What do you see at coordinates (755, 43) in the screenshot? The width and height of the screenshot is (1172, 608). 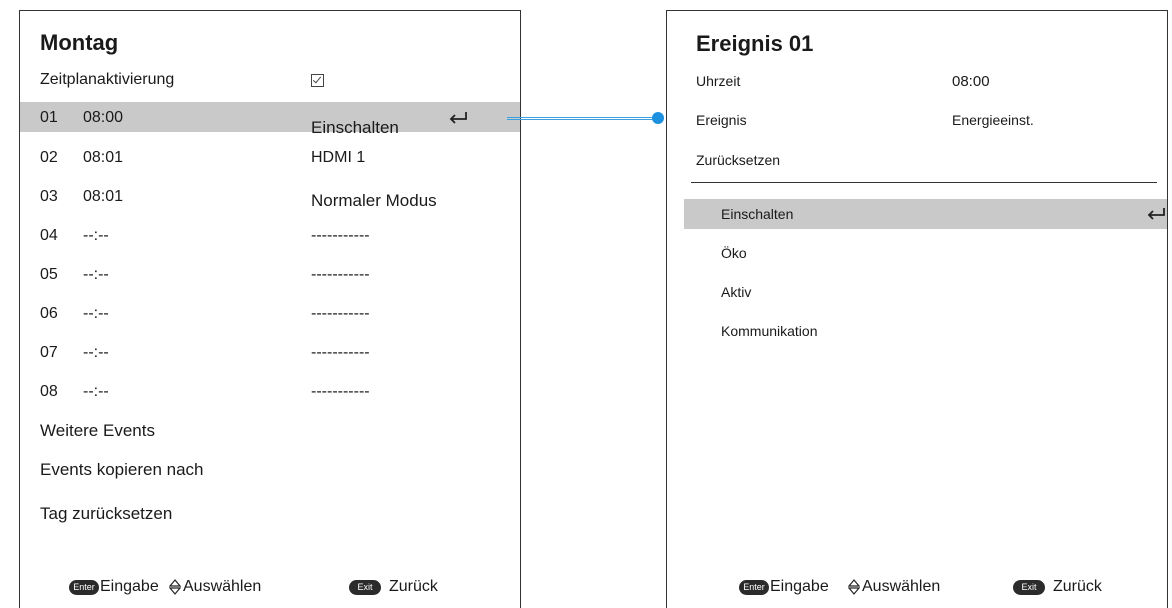 I see `event-title: Ereignis 01` at bounding box center [755, 43].